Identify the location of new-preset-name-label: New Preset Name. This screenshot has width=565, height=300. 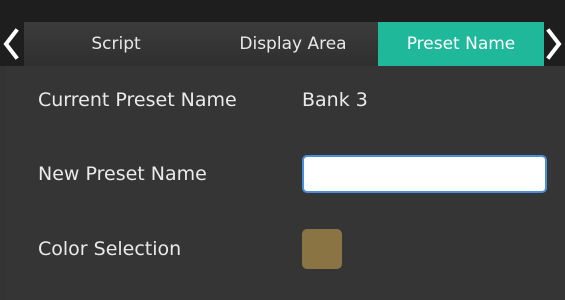
(122, 174).